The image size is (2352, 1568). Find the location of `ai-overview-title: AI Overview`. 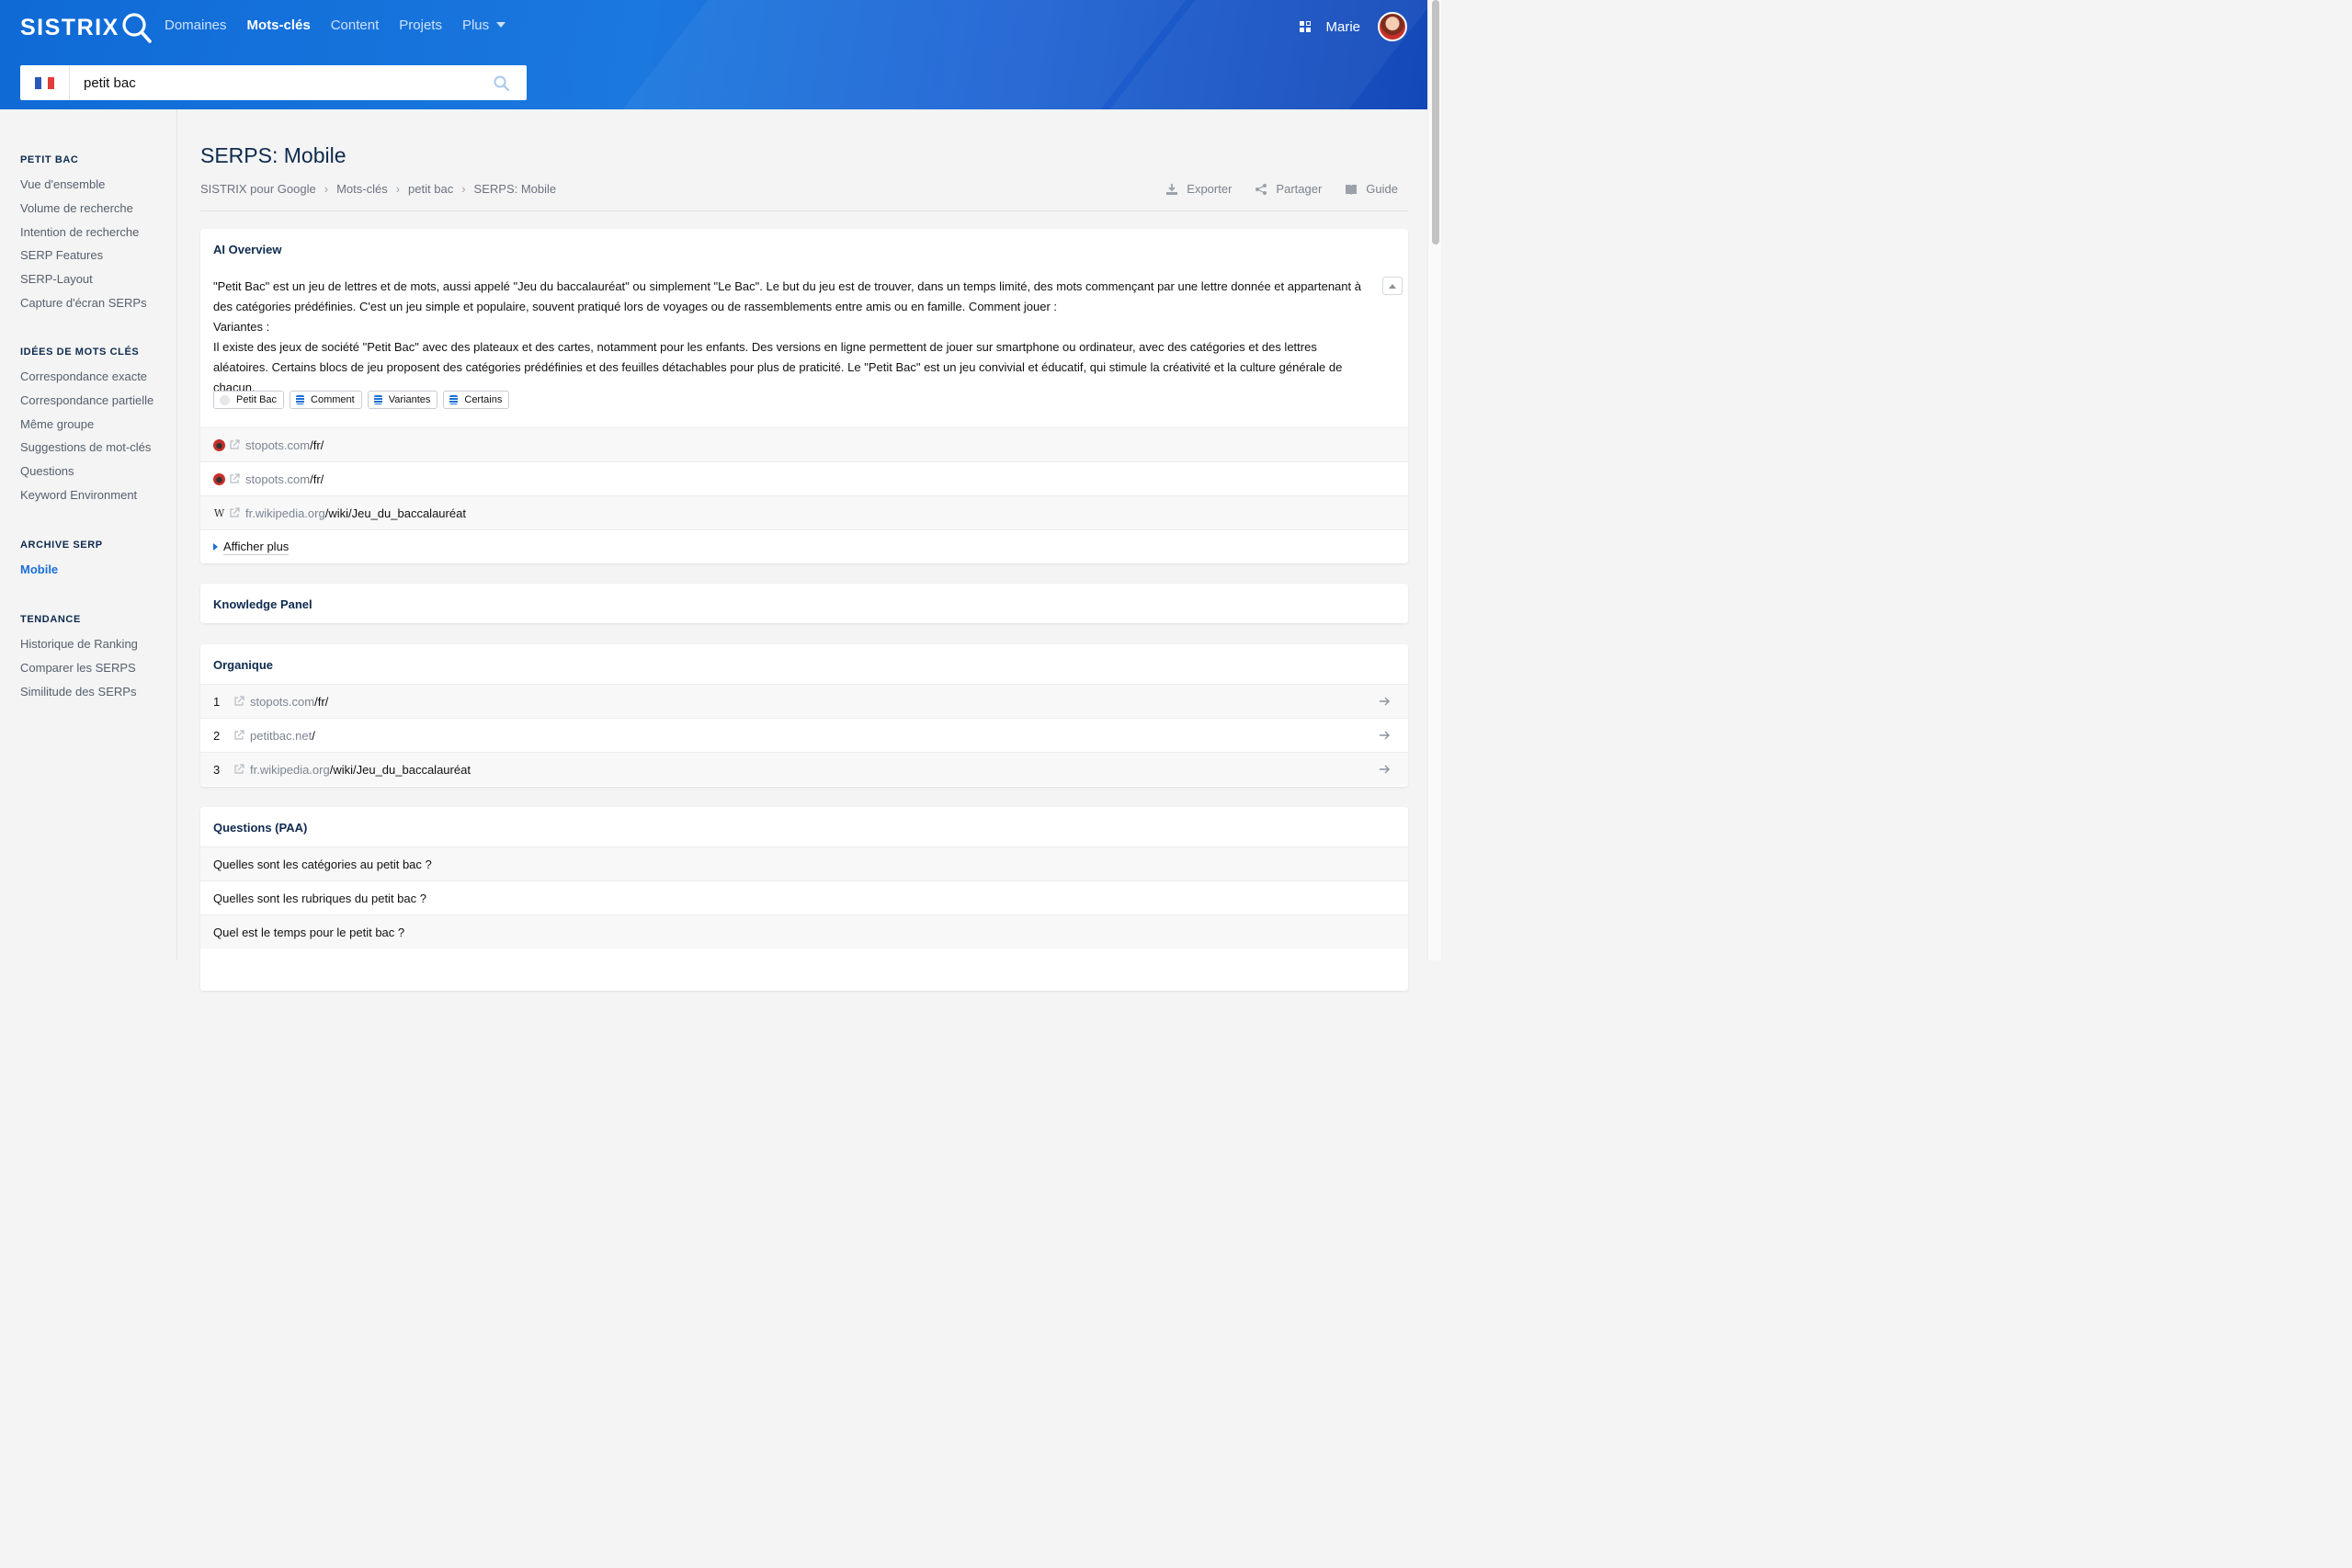

ai-overview-title: AI Overview is located at coordinates (248, 249).